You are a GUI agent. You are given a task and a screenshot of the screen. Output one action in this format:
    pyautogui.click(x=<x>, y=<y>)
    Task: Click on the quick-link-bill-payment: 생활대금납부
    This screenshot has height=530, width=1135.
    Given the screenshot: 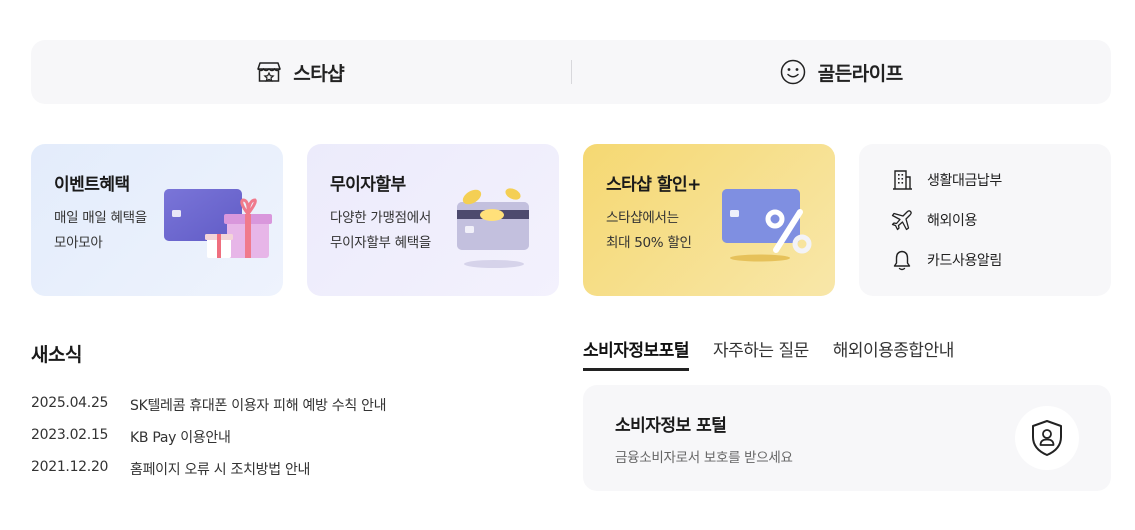 What is the action you would take?
    pyautogui.click(x=946, y=180)
    